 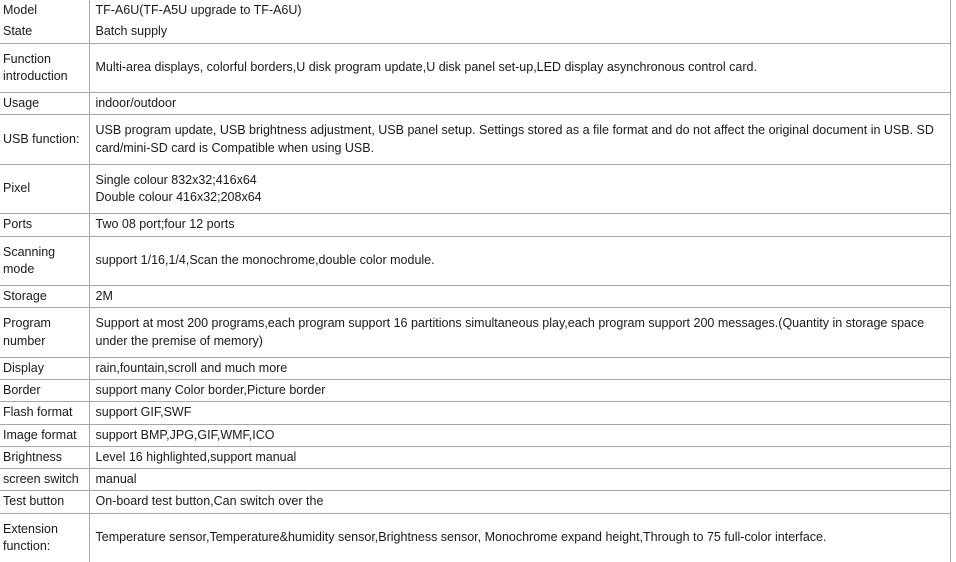 I want to click on table-row: Flash format support GIF,SWF, so click(x=475, y=413).